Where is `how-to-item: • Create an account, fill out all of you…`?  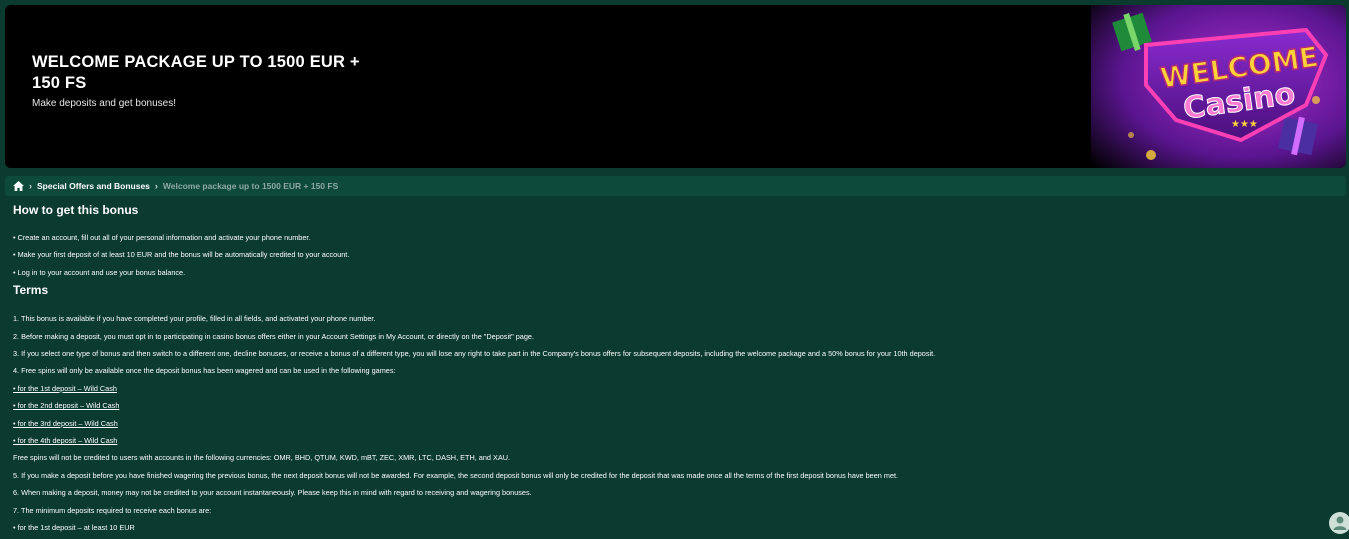 how-to-item: • Create an account, fill out all of you… is located at coordinates (162, 237).